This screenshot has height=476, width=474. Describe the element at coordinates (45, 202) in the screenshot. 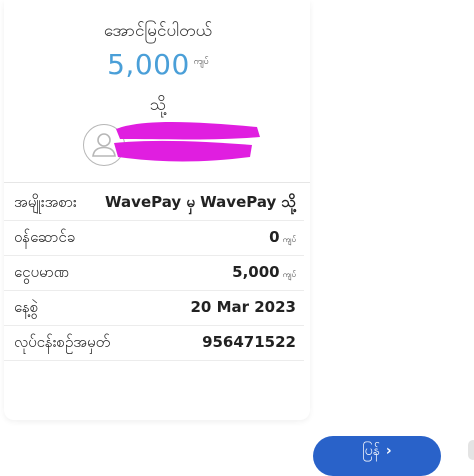

I see `detail-label: အမျိုးအစား` at that location.